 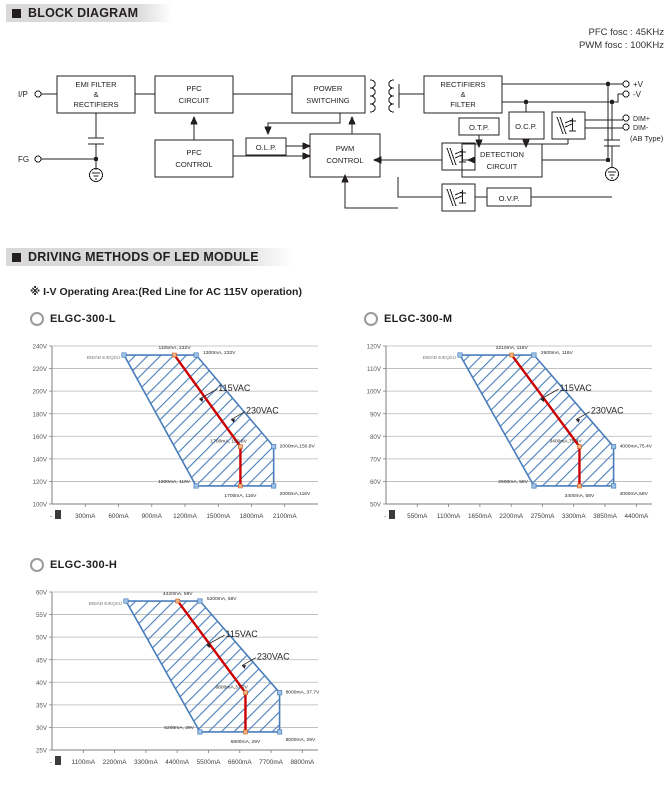 I want to click on ytick-label: 60V, so click(x=42, y=593).